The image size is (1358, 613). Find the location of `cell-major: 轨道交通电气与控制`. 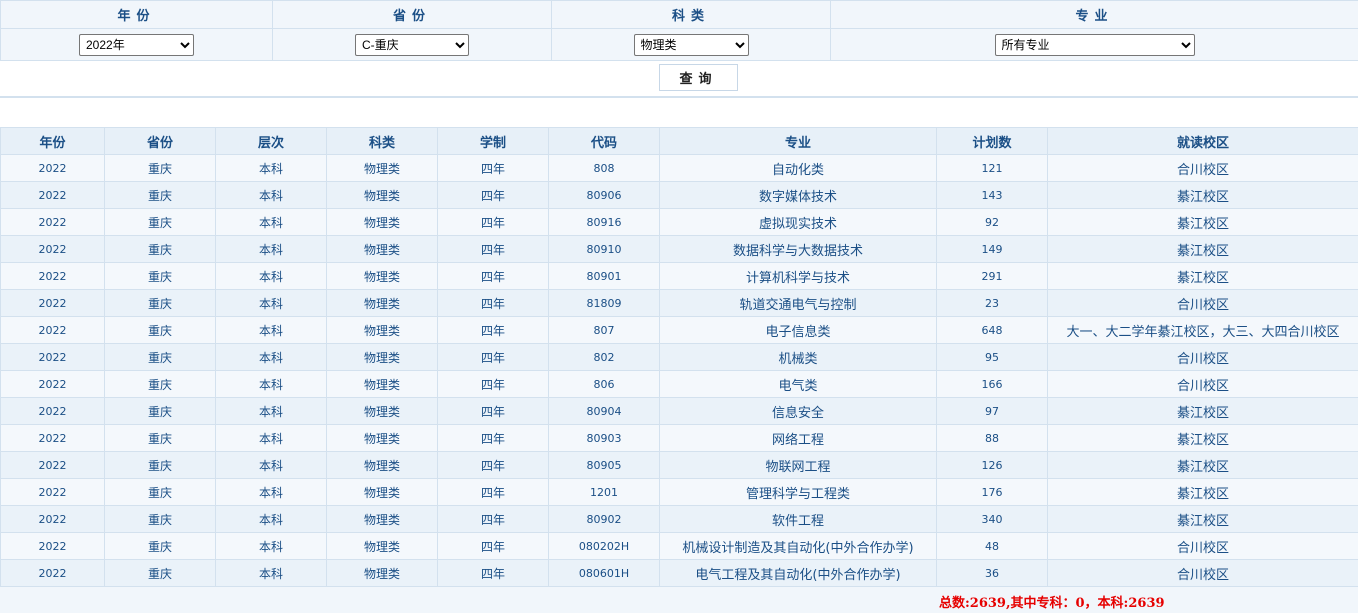

cell-major: 轨道交通电气与控制 is located at coordinates (798, 303).